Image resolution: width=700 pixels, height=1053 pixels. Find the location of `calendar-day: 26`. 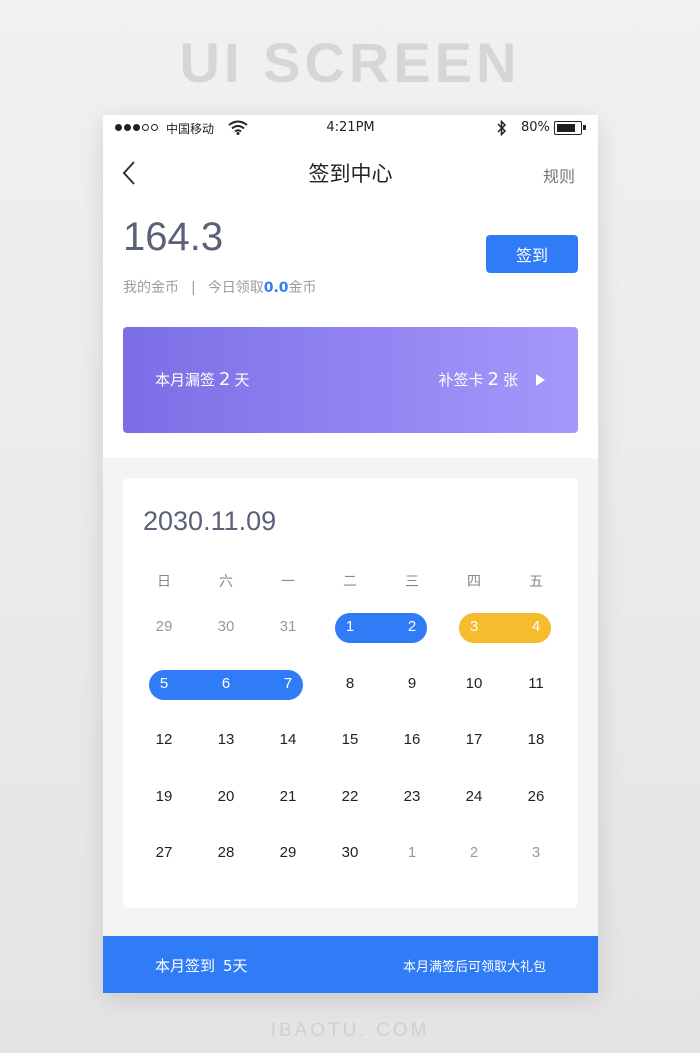

calendar-day: 26 is located at coordinates (536, 796).